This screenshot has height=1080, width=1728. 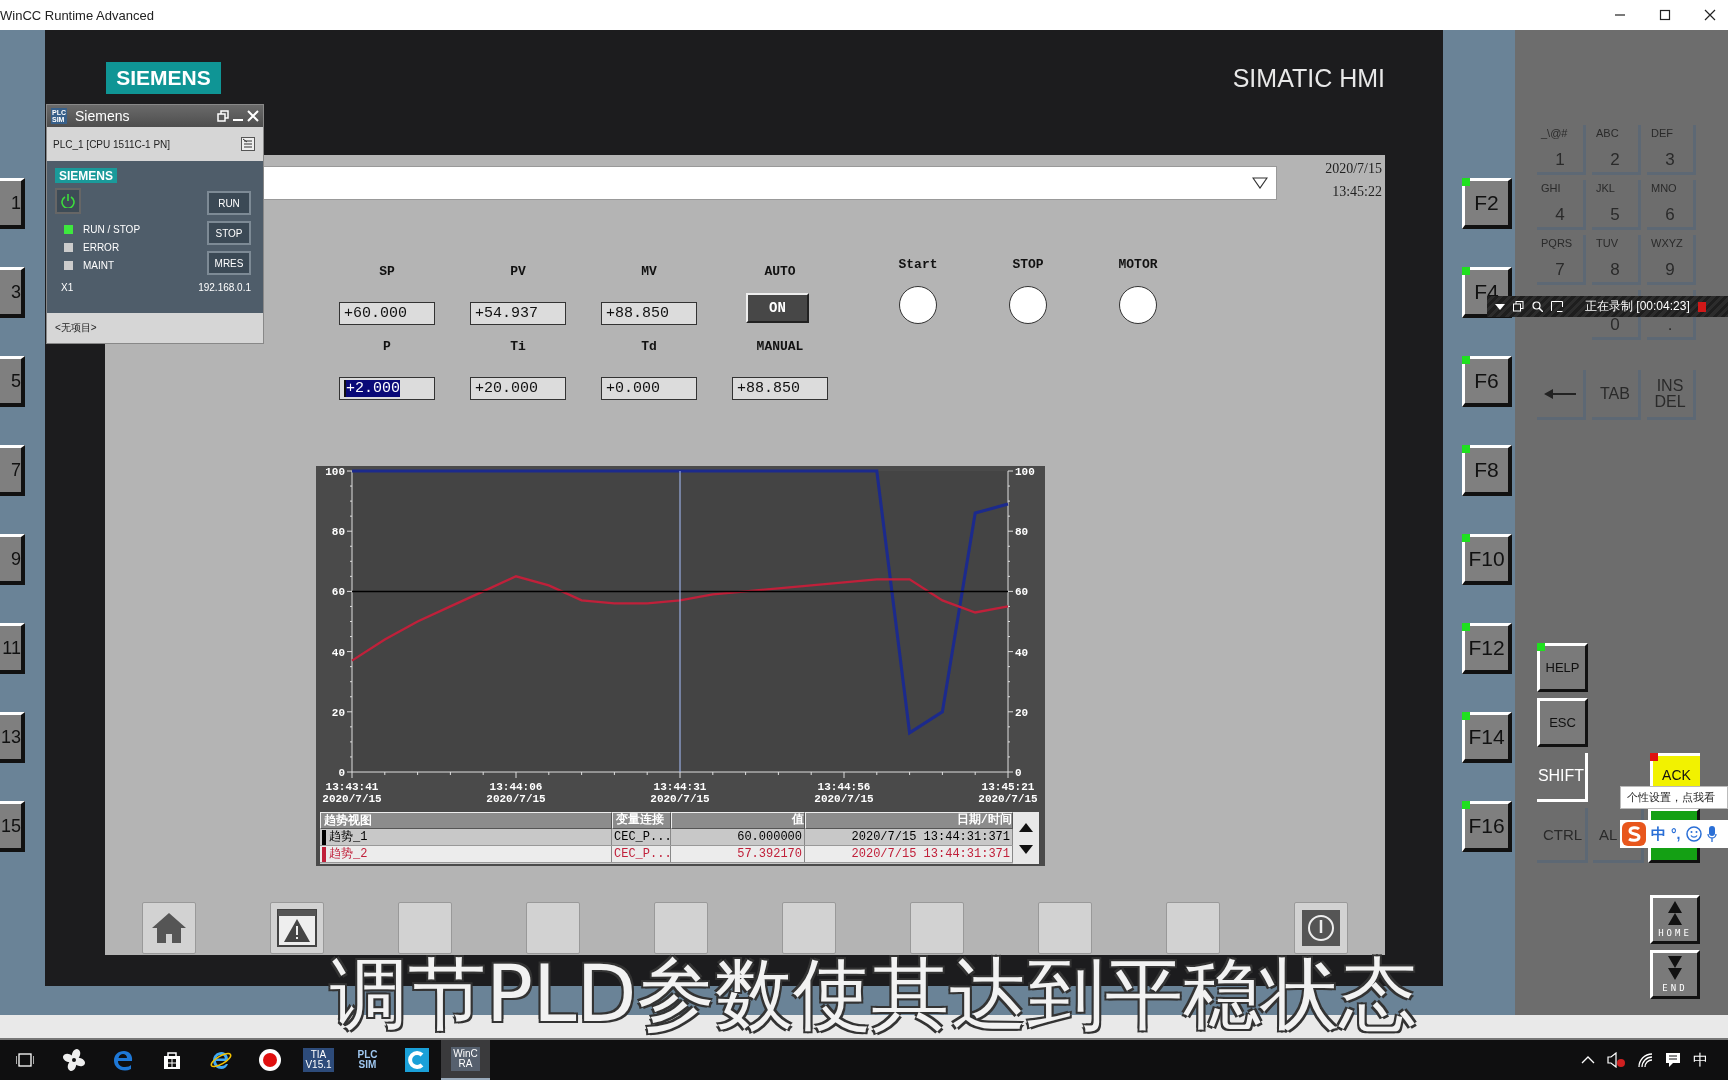 What do you see at coordinates (780, 347) in the screenshot?
I see `field-label: MANUAL` at bounding box center [780, 347].